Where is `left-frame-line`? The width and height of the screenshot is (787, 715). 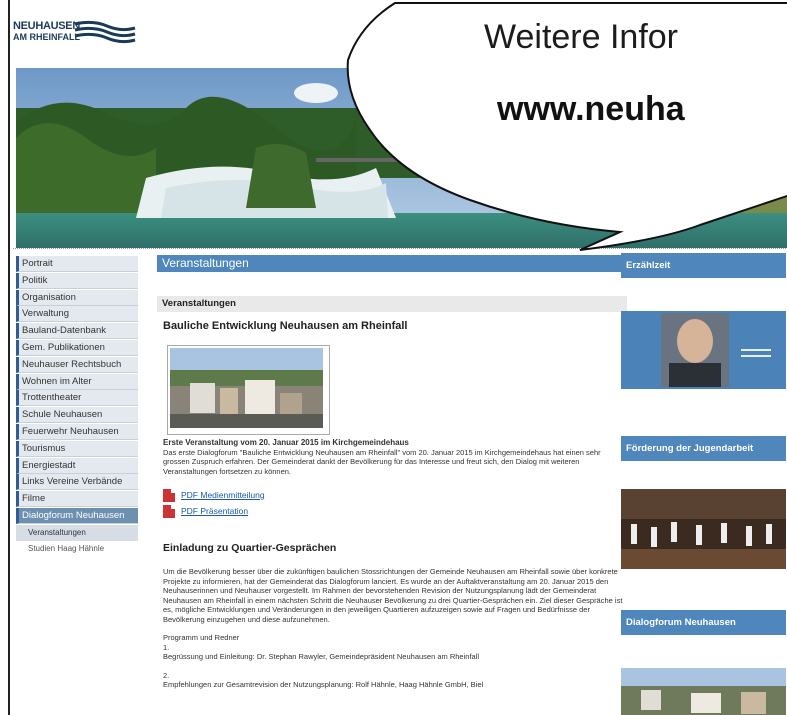
left-frame-line is located at coordinates (9, 357).